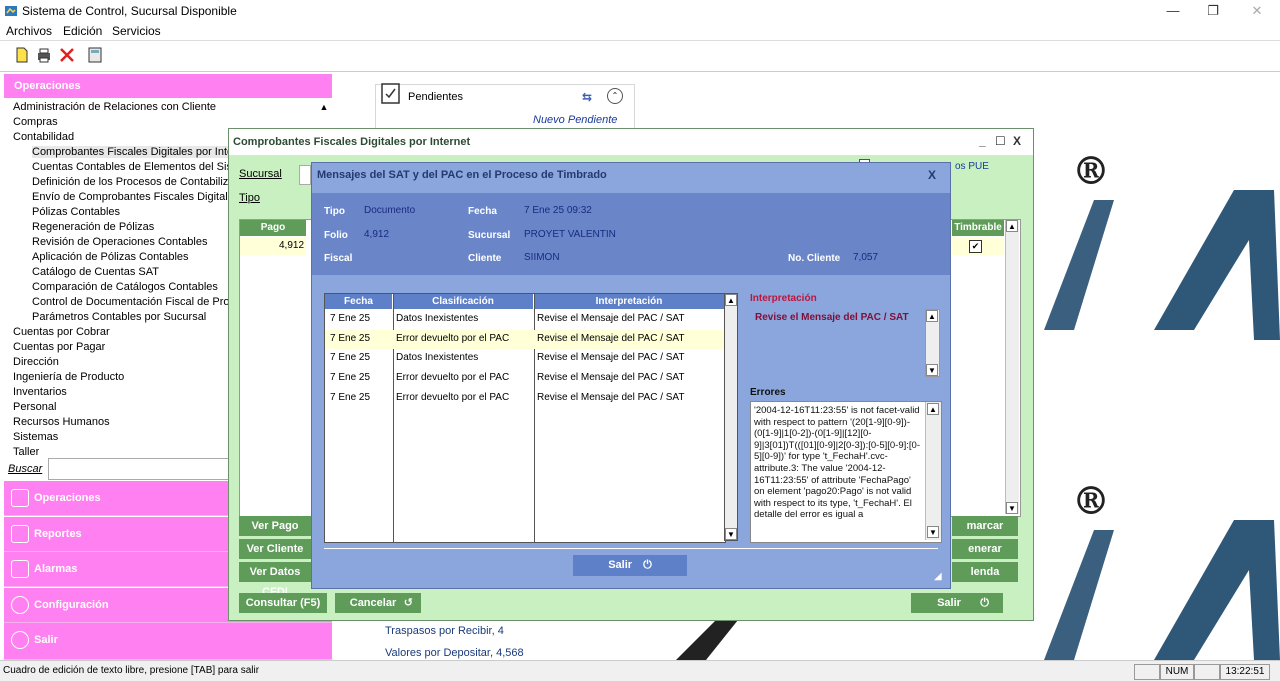  What do you see at coordinates (68, 377) in the screenshot?
I see `tree-item: Ingeniería de Producto` at bounding box center [68, 377].